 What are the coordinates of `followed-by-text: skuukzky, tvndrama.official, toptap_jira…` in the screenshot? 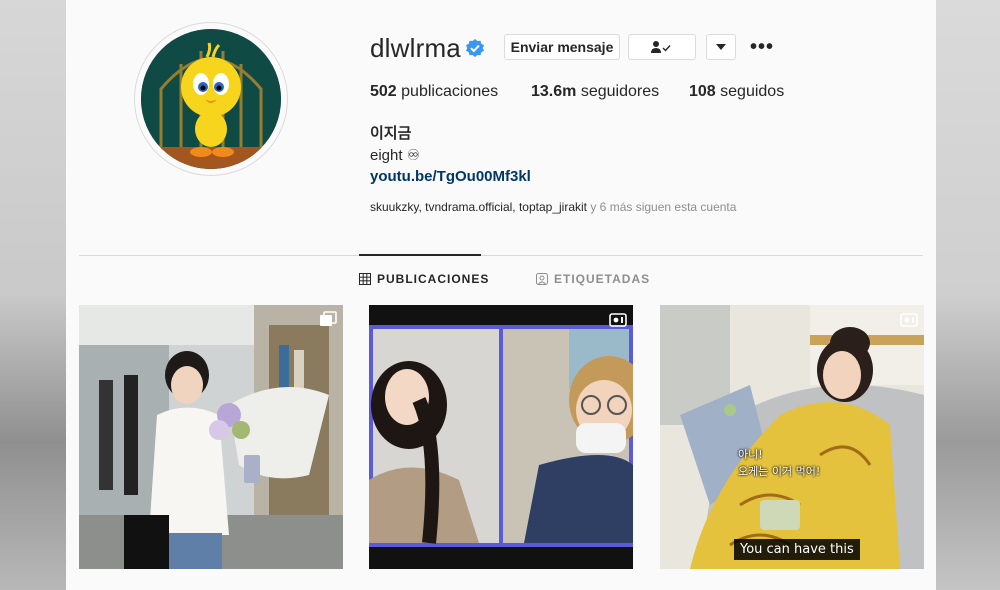 It's located at (553, 207).